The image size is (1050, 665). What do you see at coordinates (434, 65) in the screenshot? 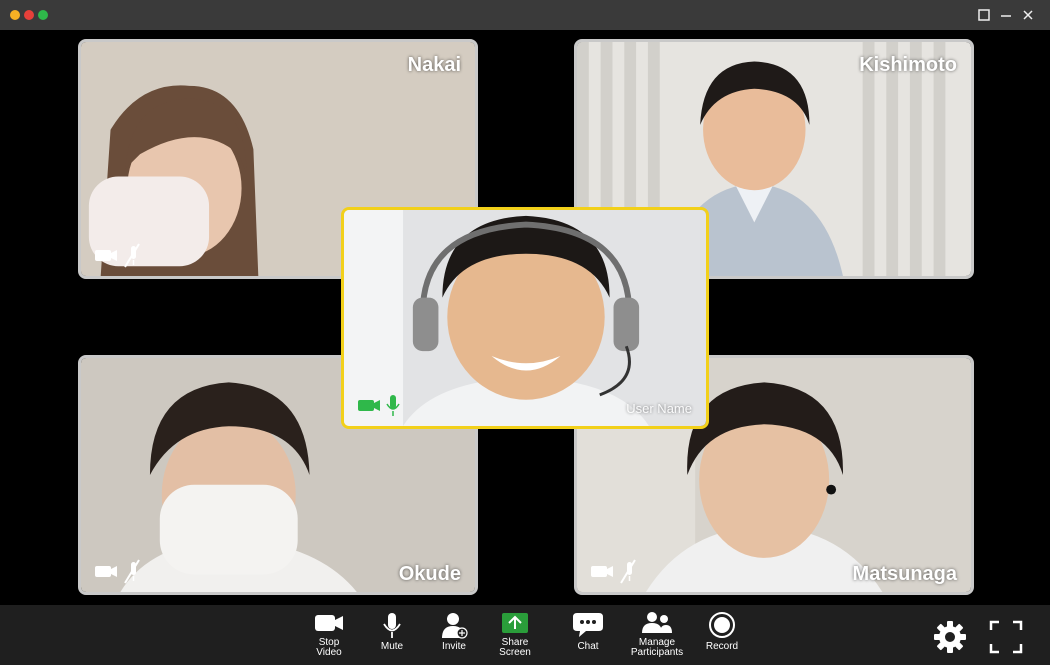
I see `participant-name: Nakai` at bounding box center [434, 65].